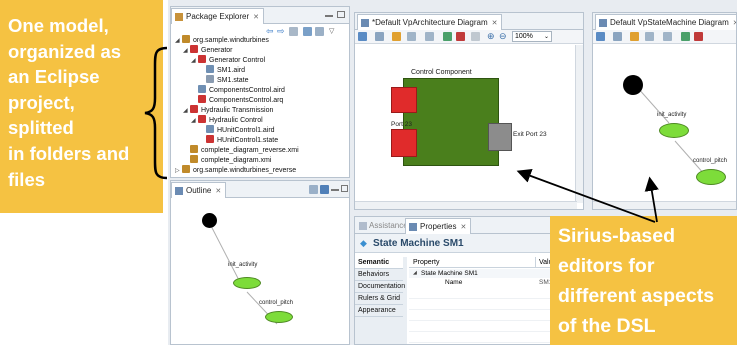  What do you see at coordinates (491, 36) in the screenshot?
I see `zoom-in-icon: ⊕` at bounding box center [491, 36].